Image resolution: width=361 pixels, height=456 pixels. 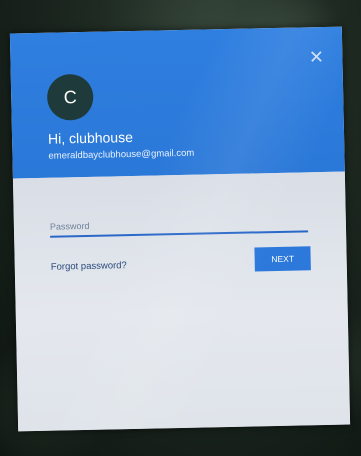 What do you see at coordinates (89, 266) in the screenshot?
I see `forgot-password-link: Forgot password?` at bounding box center [89, 266].